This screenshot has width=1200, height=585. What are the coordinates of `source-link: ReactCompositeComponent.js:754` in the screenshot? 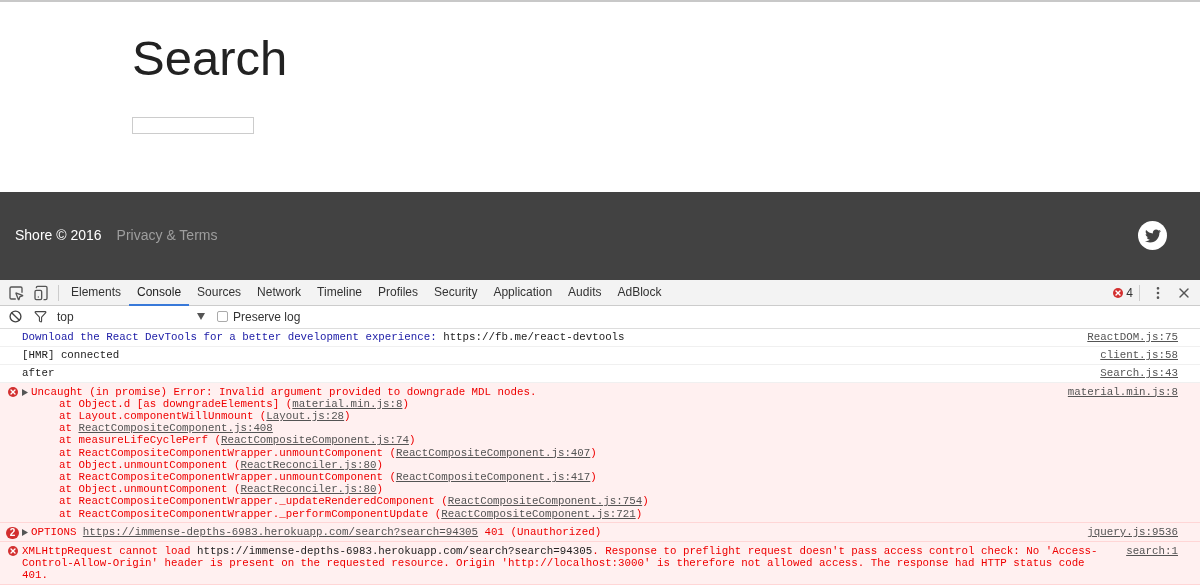 It's located at (545, 501).